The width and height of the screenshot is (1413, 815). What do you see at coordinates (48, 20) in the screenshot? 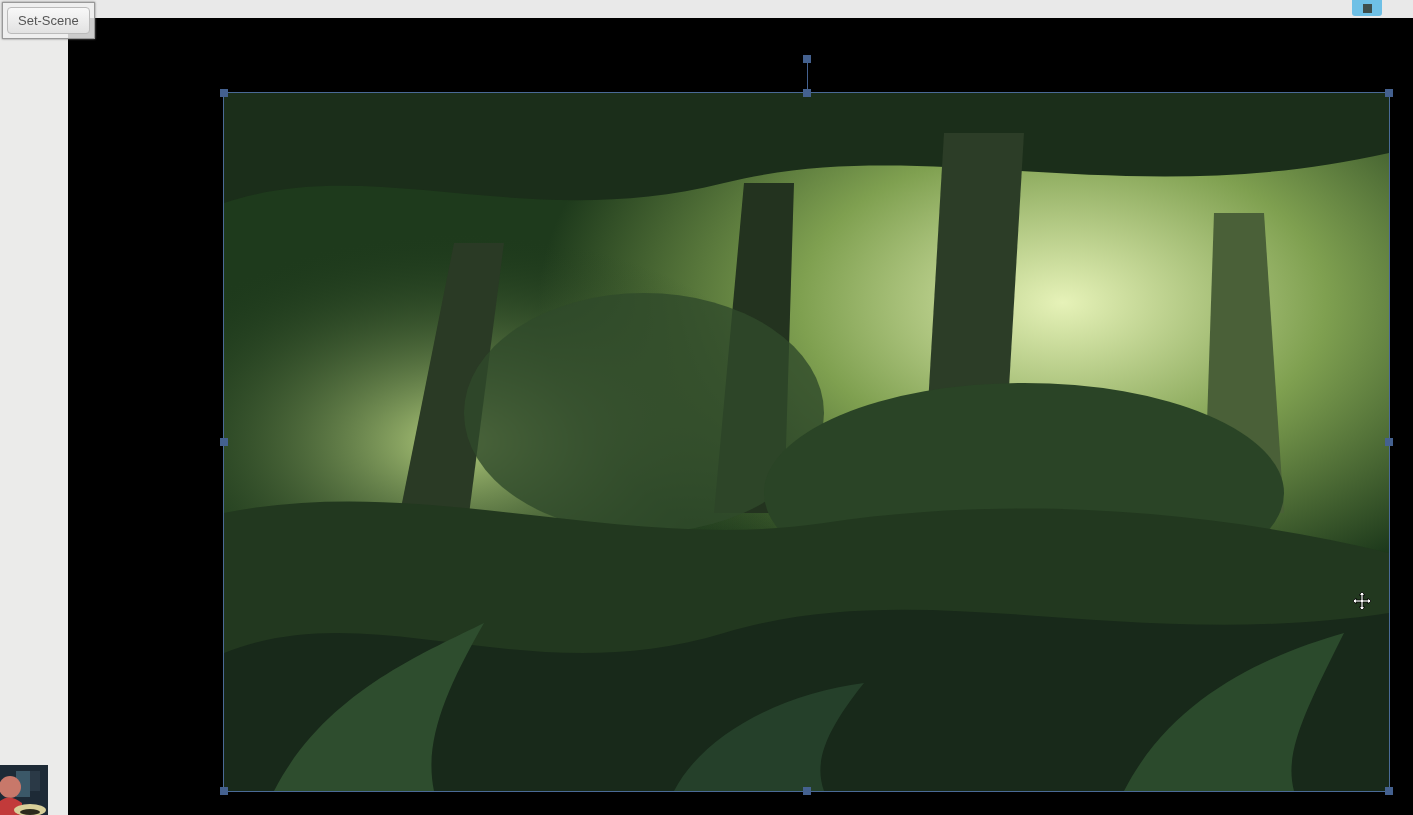
I see `set-scene-button: Set-Scene` at bounding box center [48, 20].